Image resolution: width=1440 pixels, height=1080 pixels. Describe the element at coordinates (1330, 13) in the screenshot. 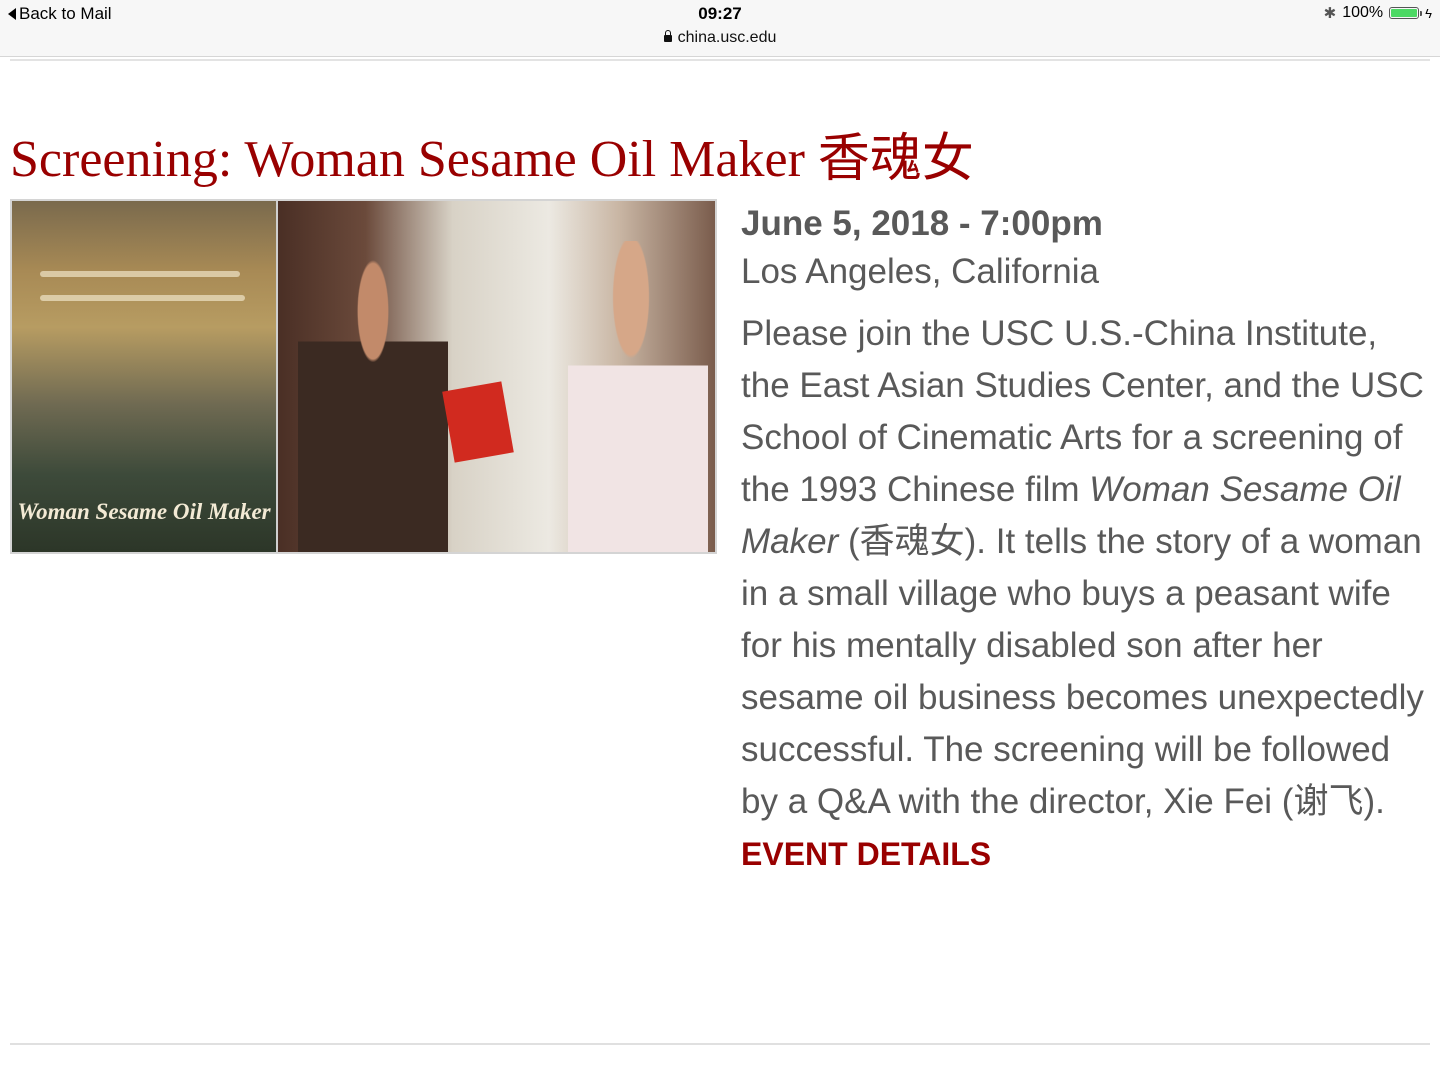

I see `bluetooth-icon: ✱` at that location.